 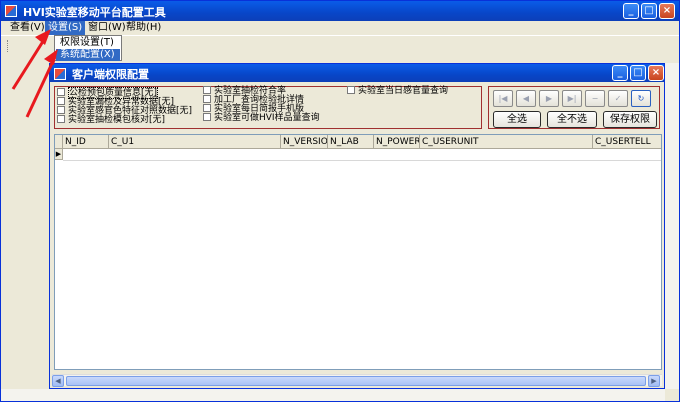 I want to click on record-navigator: |◀ ◀ ▶ ▶| − ✓ ↻ 全选 全不选 保存权限, so click(x=574, y=107).